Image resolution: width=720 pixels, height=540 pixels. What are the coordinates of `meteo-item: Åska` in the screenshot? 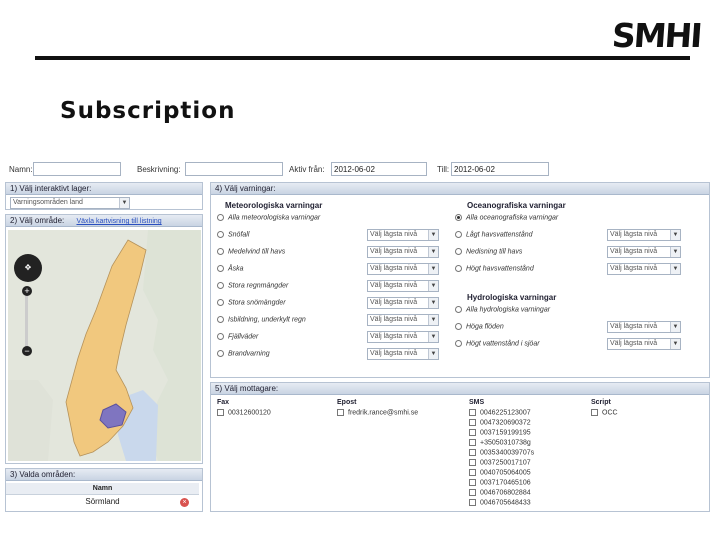 It's located at (230, 271).